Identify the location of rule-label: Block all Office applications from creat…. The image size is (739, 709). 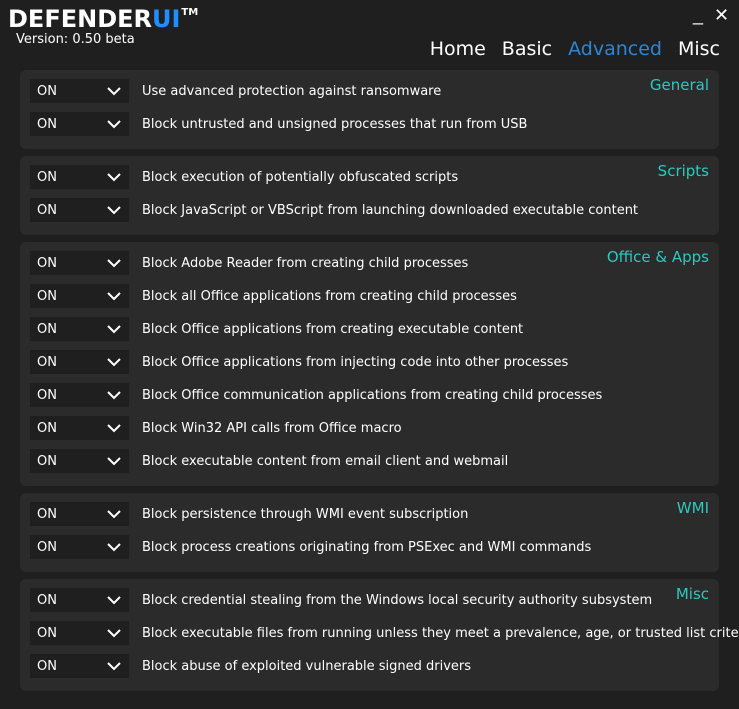
(329, 296).